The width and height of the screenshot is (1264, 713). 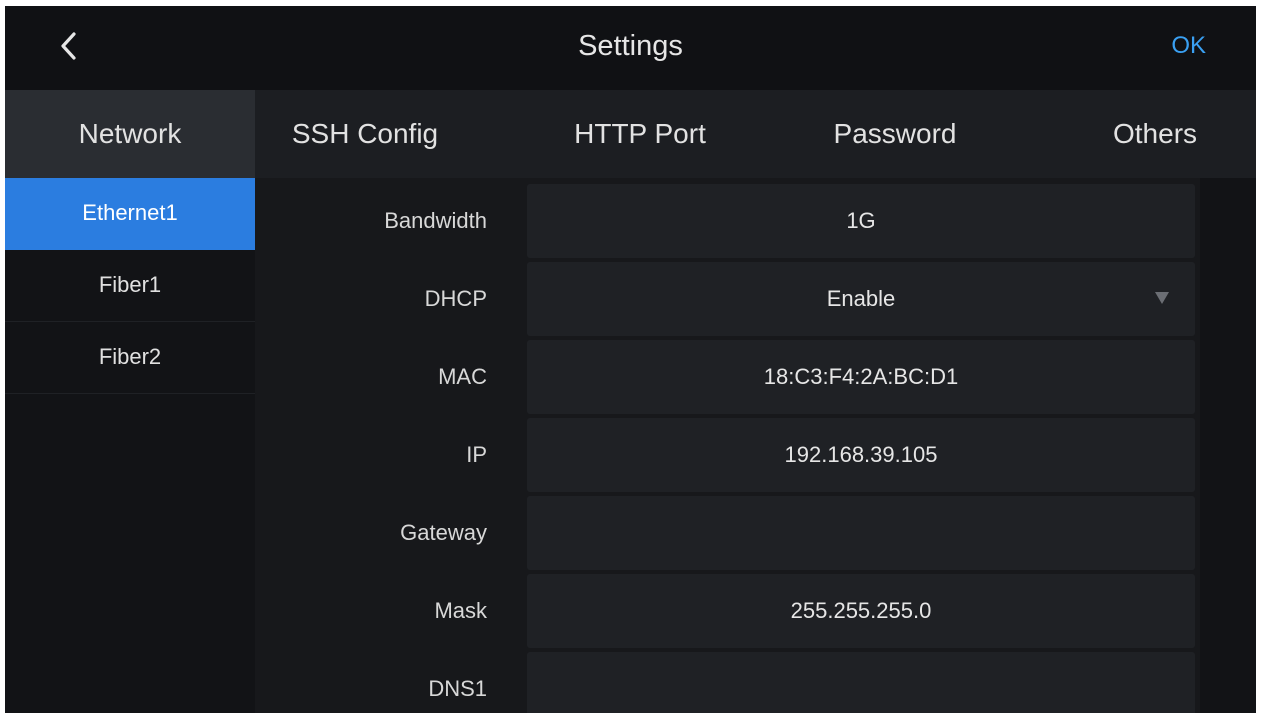 I want to click on ok-button: OK, so click(x=1188, y=48).